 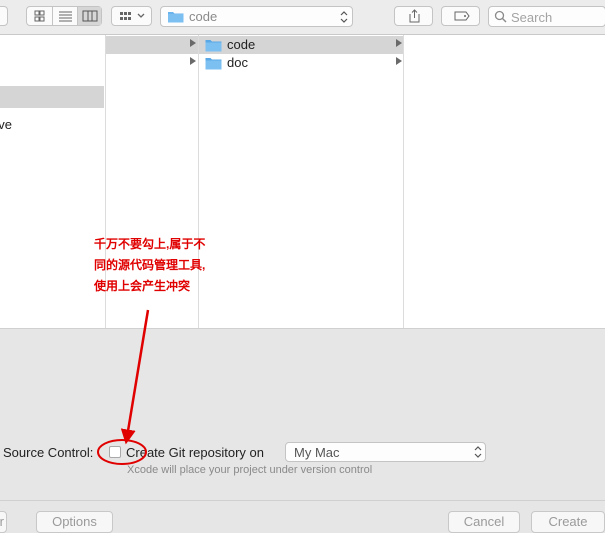 I want to click on list-view-button, so click(x=64, y=16).